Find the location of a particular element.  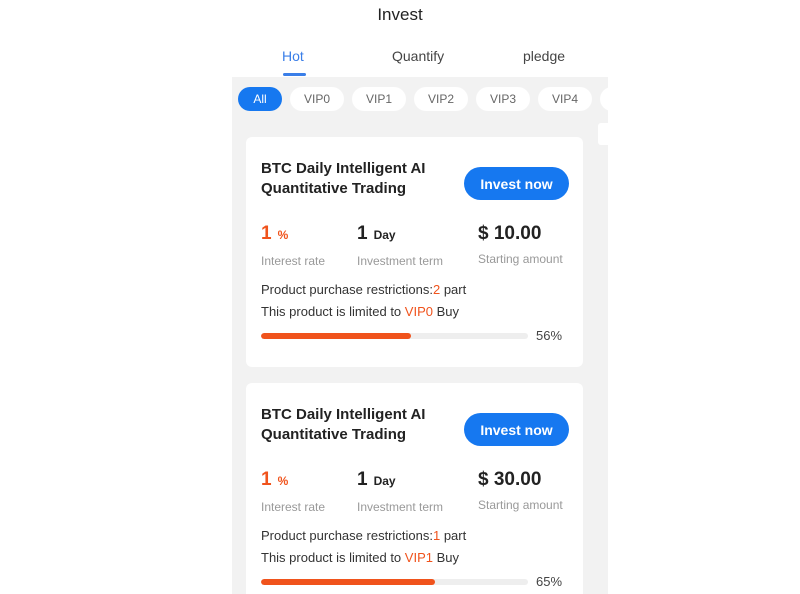

filter-all: All is located at coordinates (260, 99).